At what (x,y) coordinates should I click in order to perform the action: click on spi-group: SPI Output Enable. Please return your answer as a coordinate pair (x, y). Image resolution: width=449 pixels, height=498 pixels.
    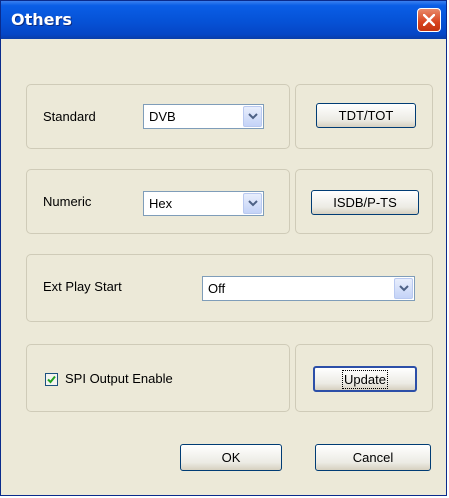
    Looking at the image, I should click on (158, 378).